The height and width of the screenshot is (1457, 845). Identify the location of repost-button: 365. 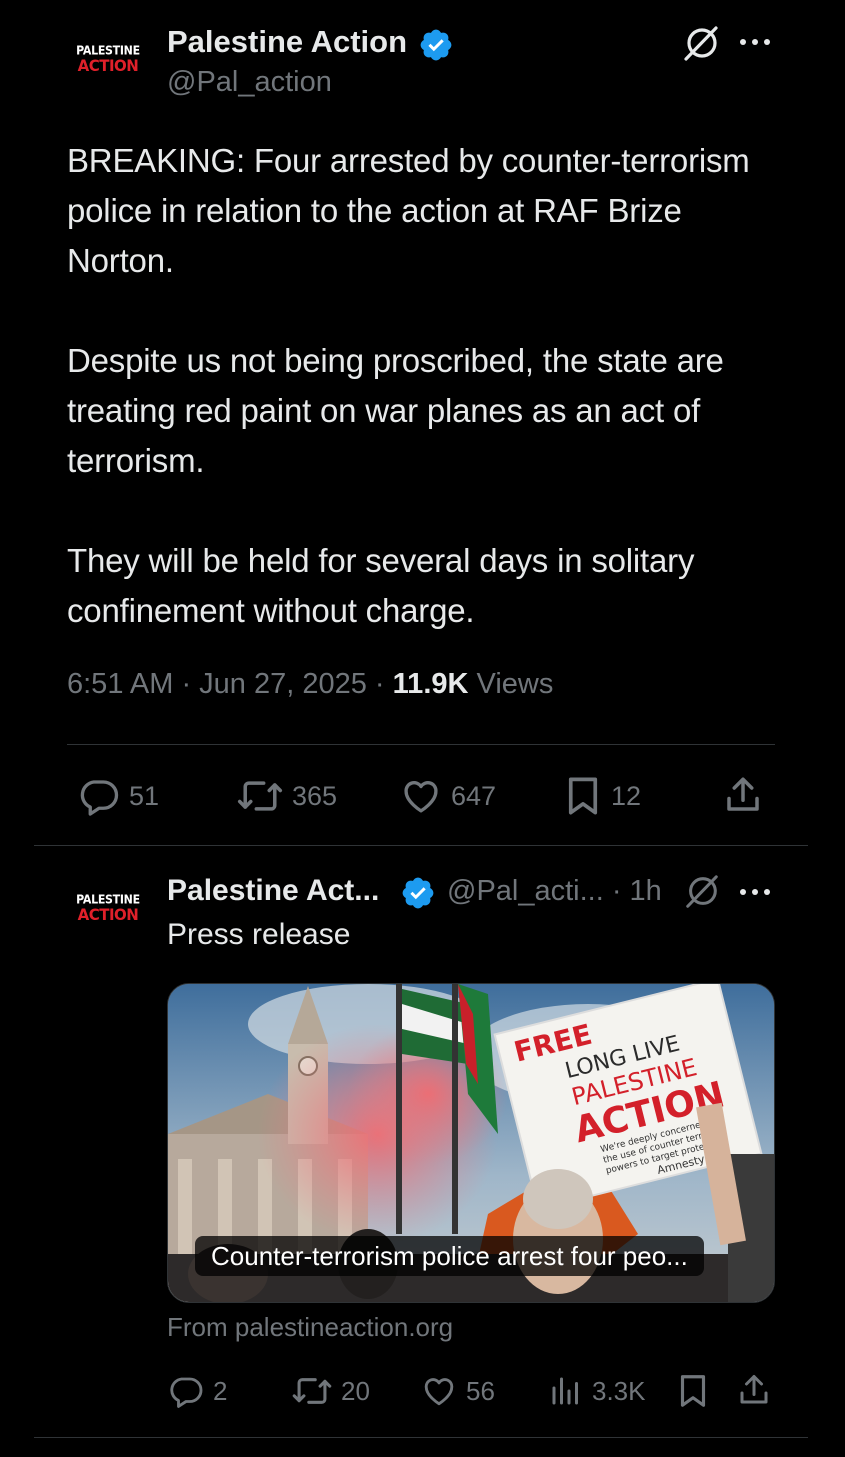
(286, 796).